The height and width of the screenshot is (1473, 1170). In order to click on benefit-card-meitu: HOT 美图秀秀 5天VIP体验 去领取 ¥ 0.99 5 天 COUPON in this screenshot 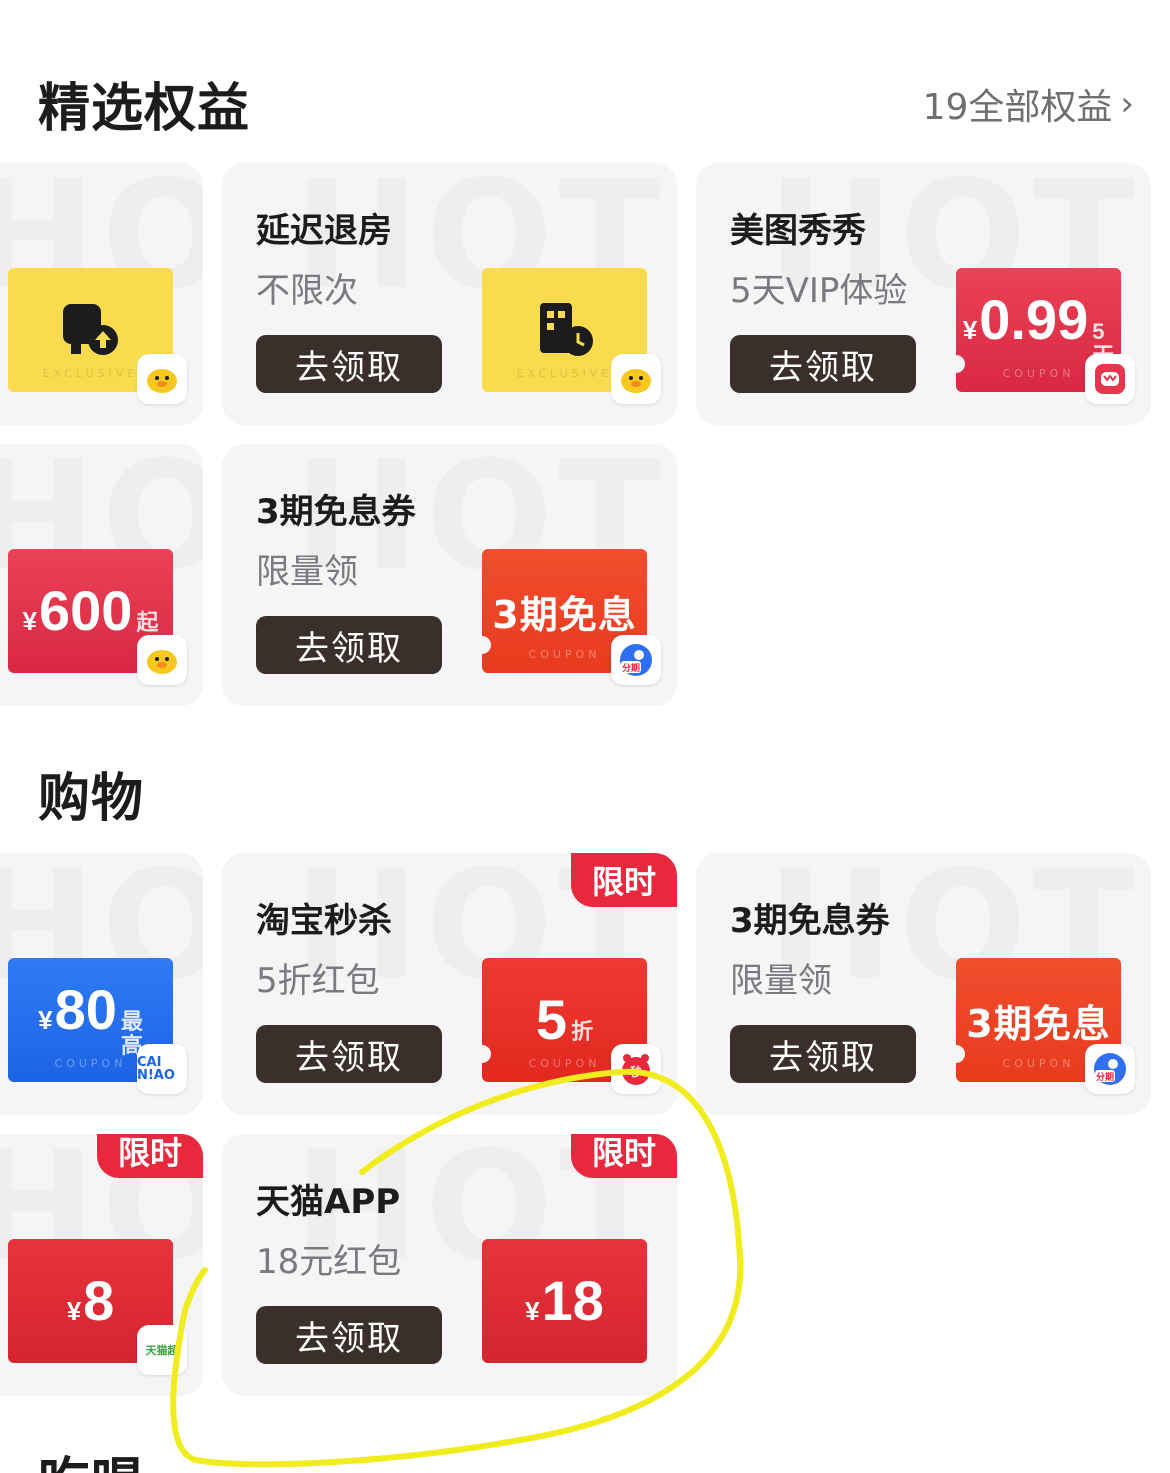, I will do `click(923, 294)`.